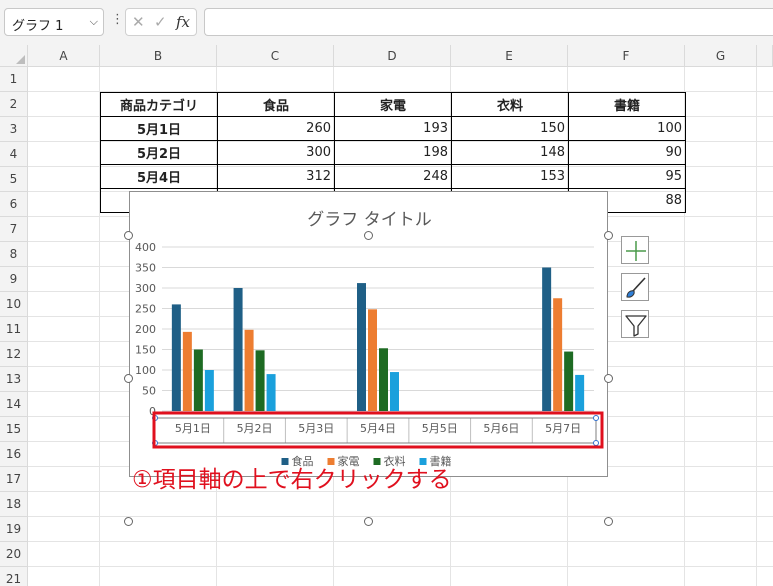 The height and width of the screenshot is (586, 773). Describe the element at coordinates (38, 26) in the screenshot. I see `name-box-value: グラフ 1` at that location.